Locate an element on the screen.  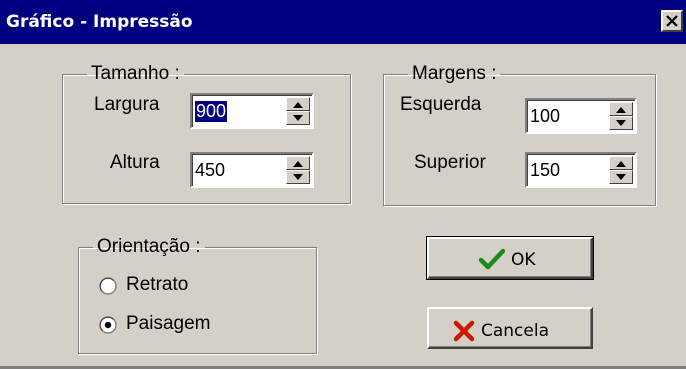
altura-up-button is located at coordinates (298, 163).